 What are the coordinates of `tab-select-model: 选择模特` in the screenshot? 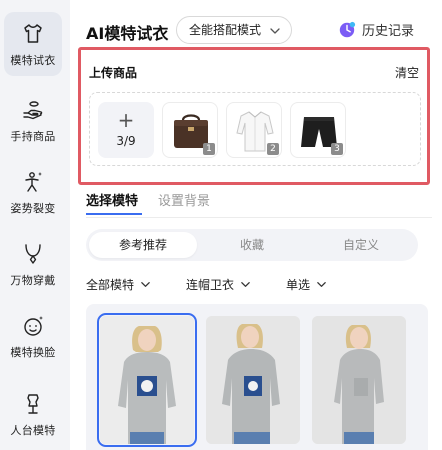 It's located at (112, 199).